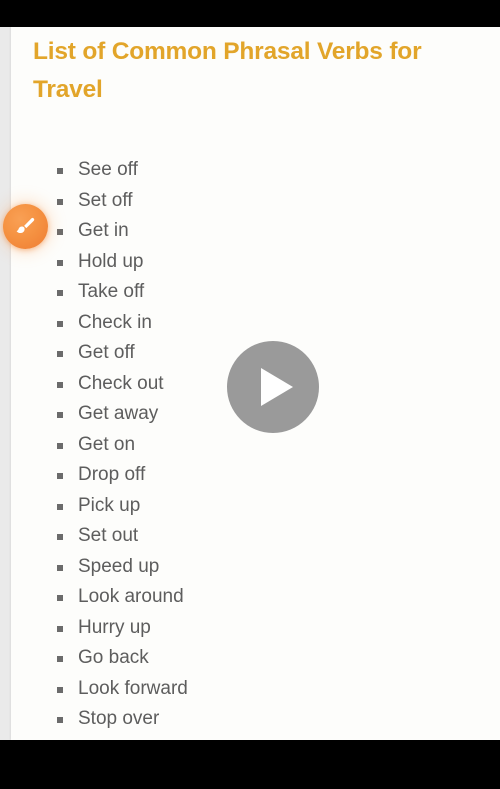 The height and width of the screenshot is (789, 500). Describe the element at coordinates (113, 657) in the screenshot. I see `list-item-label: Go back` at that location.